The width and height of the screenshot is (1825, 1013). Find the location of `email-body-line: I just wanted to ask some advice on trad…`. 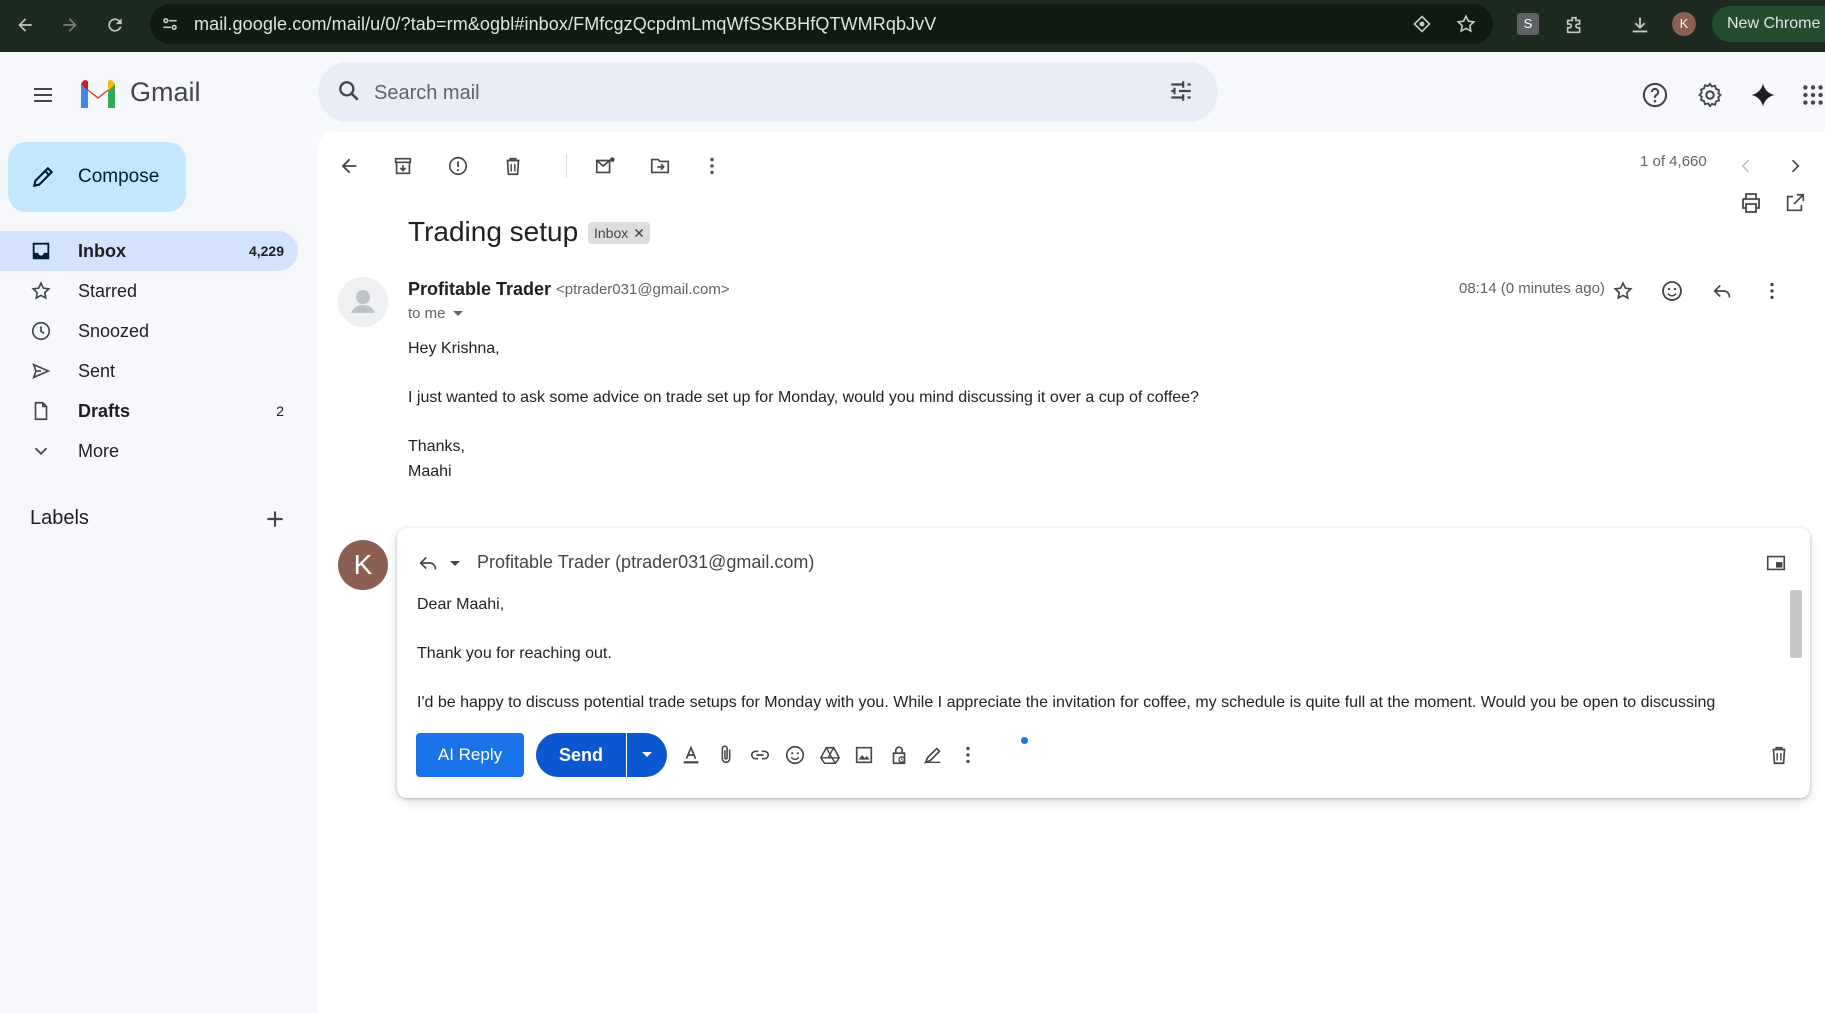

email-body-line: I just wanted to ask some advice on trad… is located at coordinates (803, 397).